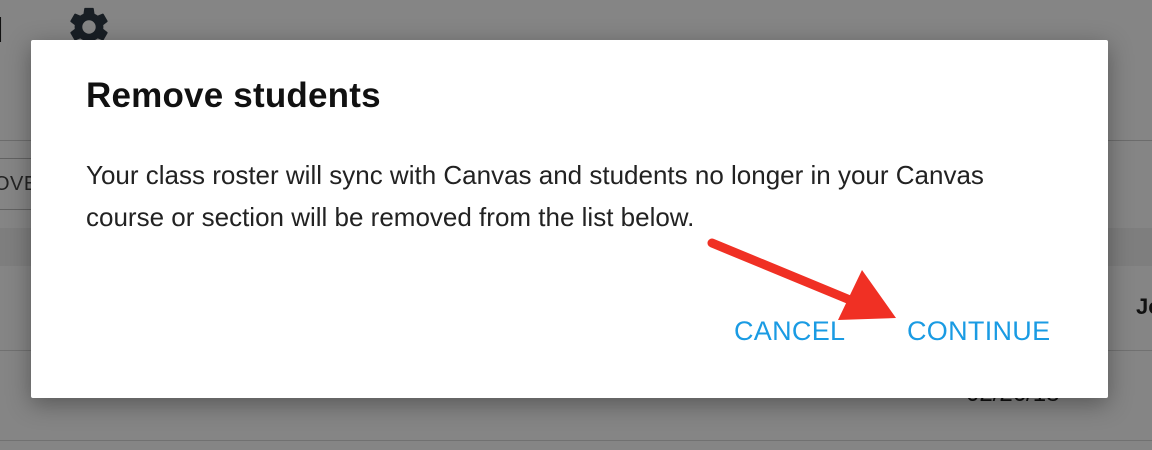  What do you see at coordinates (789, 331) in the screenshot?
I see `cancel-button: CANCEL` at bounding box center [789, 331].